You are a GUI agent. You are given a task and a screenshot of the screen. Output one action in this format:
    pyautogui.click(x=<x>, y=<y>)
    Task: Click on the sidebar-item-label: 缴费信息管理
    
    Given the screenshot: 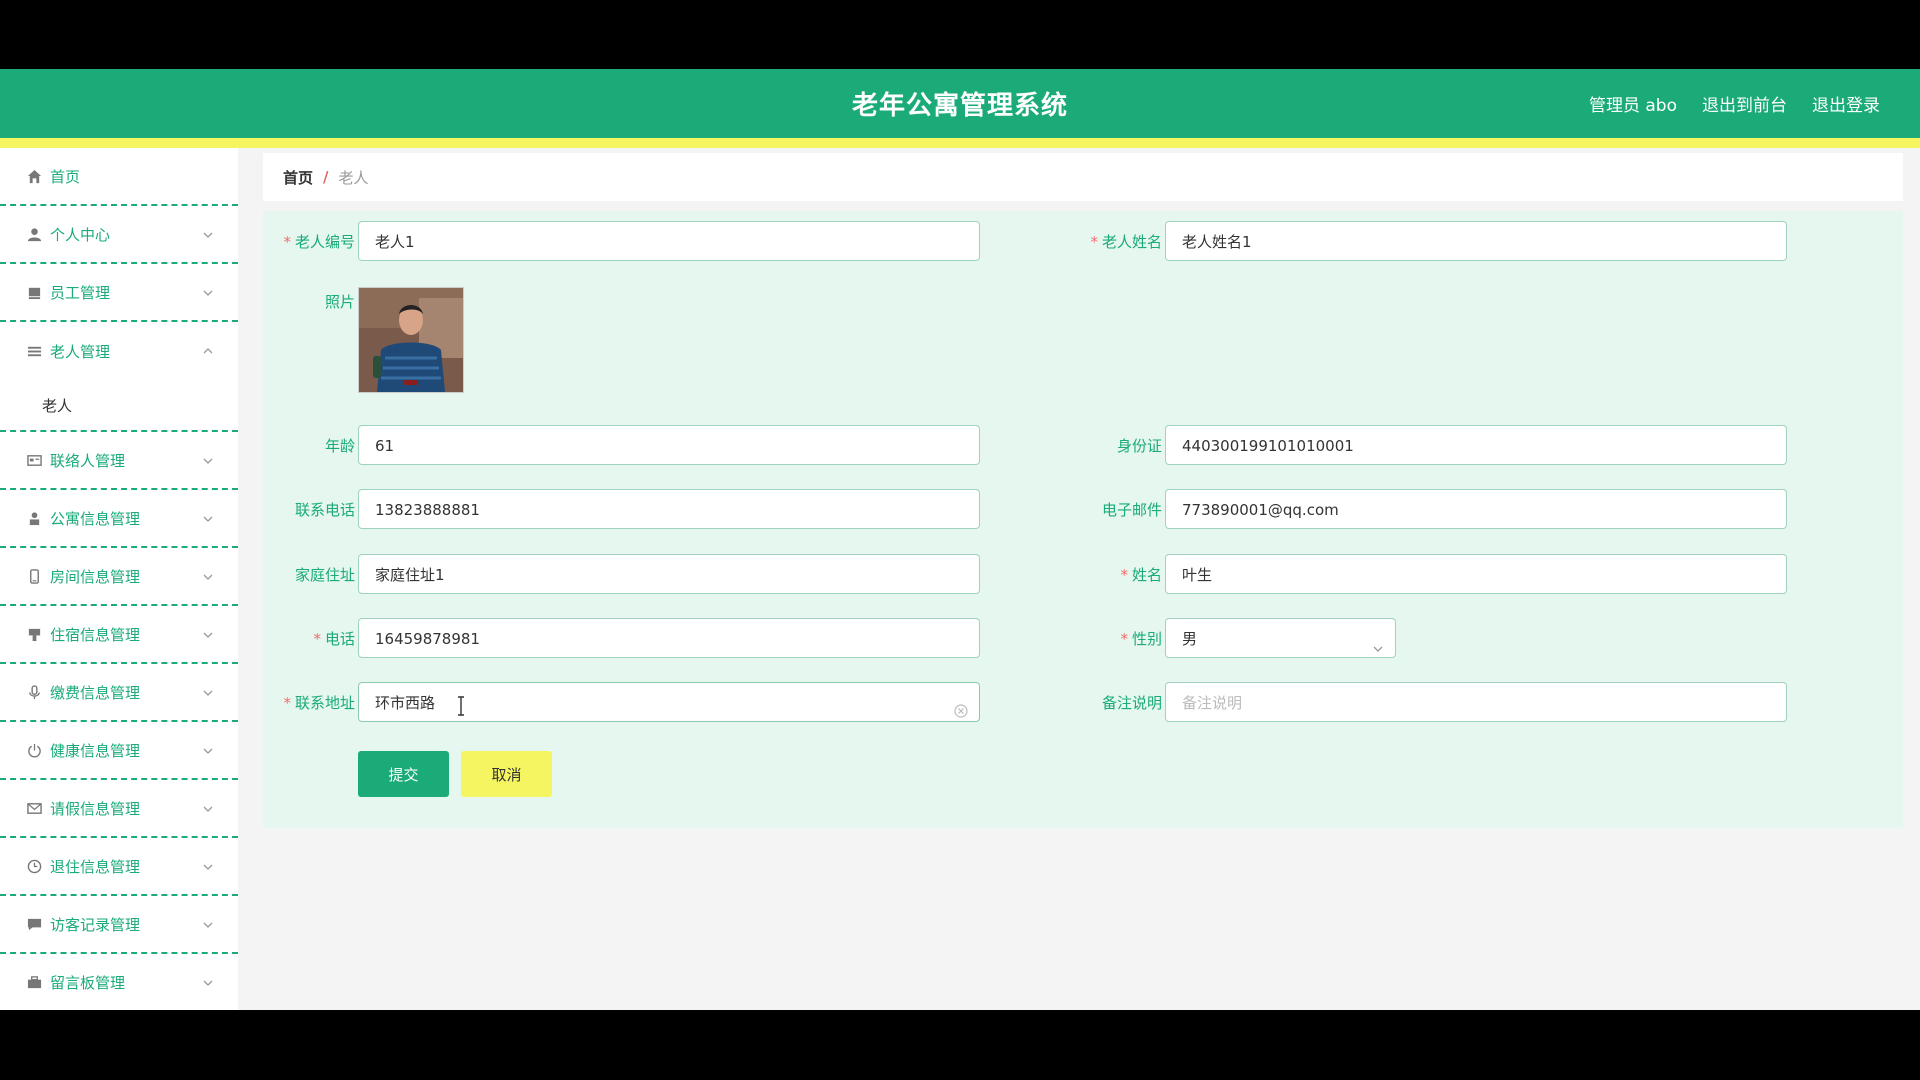 What is the action you would take?
    pyautogui.click(x=95, y=692)
    